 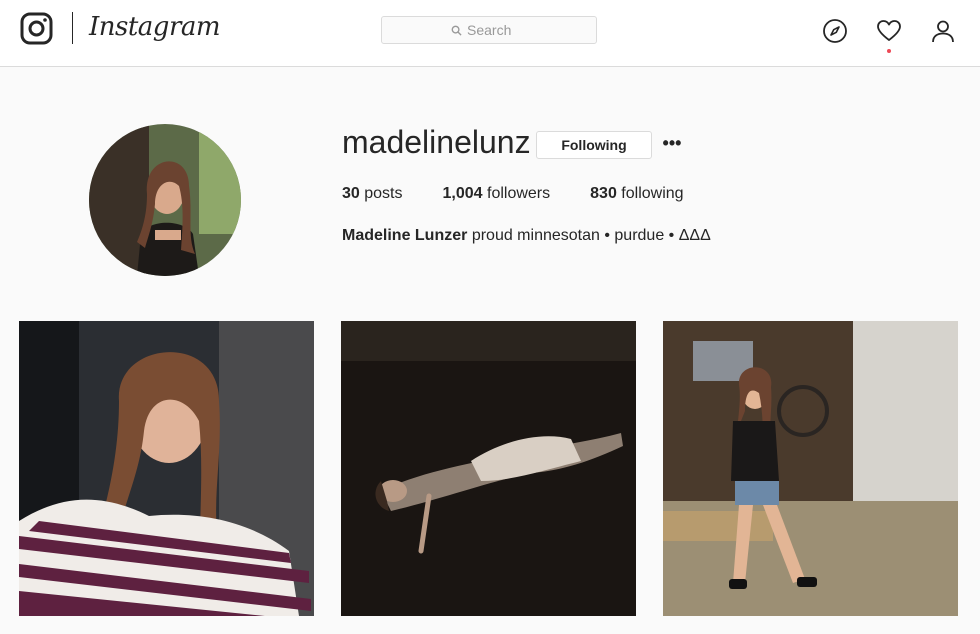 I want to click on profile-stats: 30 posts 1,004 followers 830 following, so click(x=533, y=194).